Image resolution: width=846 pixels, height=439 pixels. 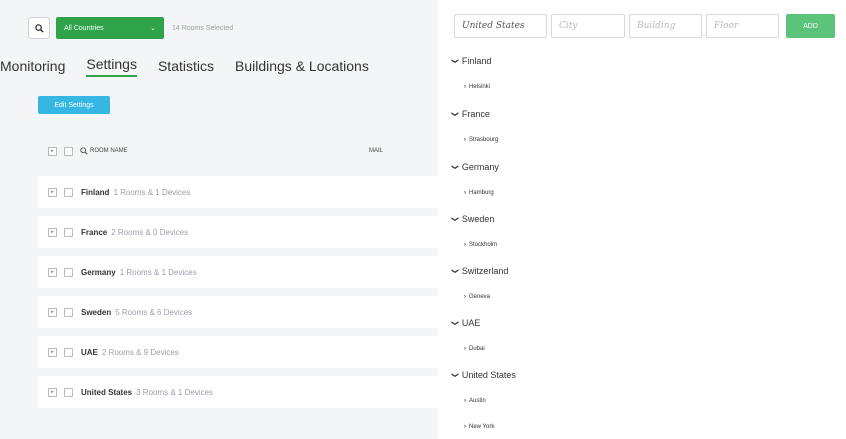 I want to click on tab-statistics: Statistics, so click(x=186, y=67).